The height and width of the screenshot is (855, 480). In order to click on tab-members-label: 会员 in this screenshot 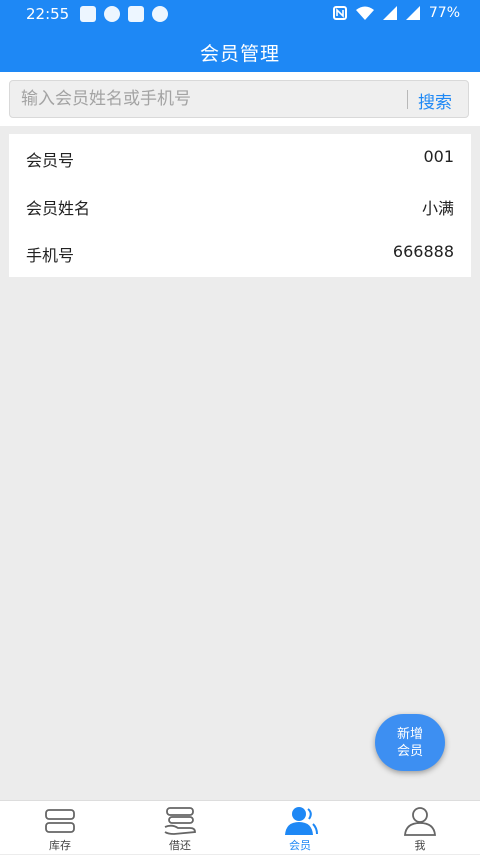, I will do `click(300, 845)`.